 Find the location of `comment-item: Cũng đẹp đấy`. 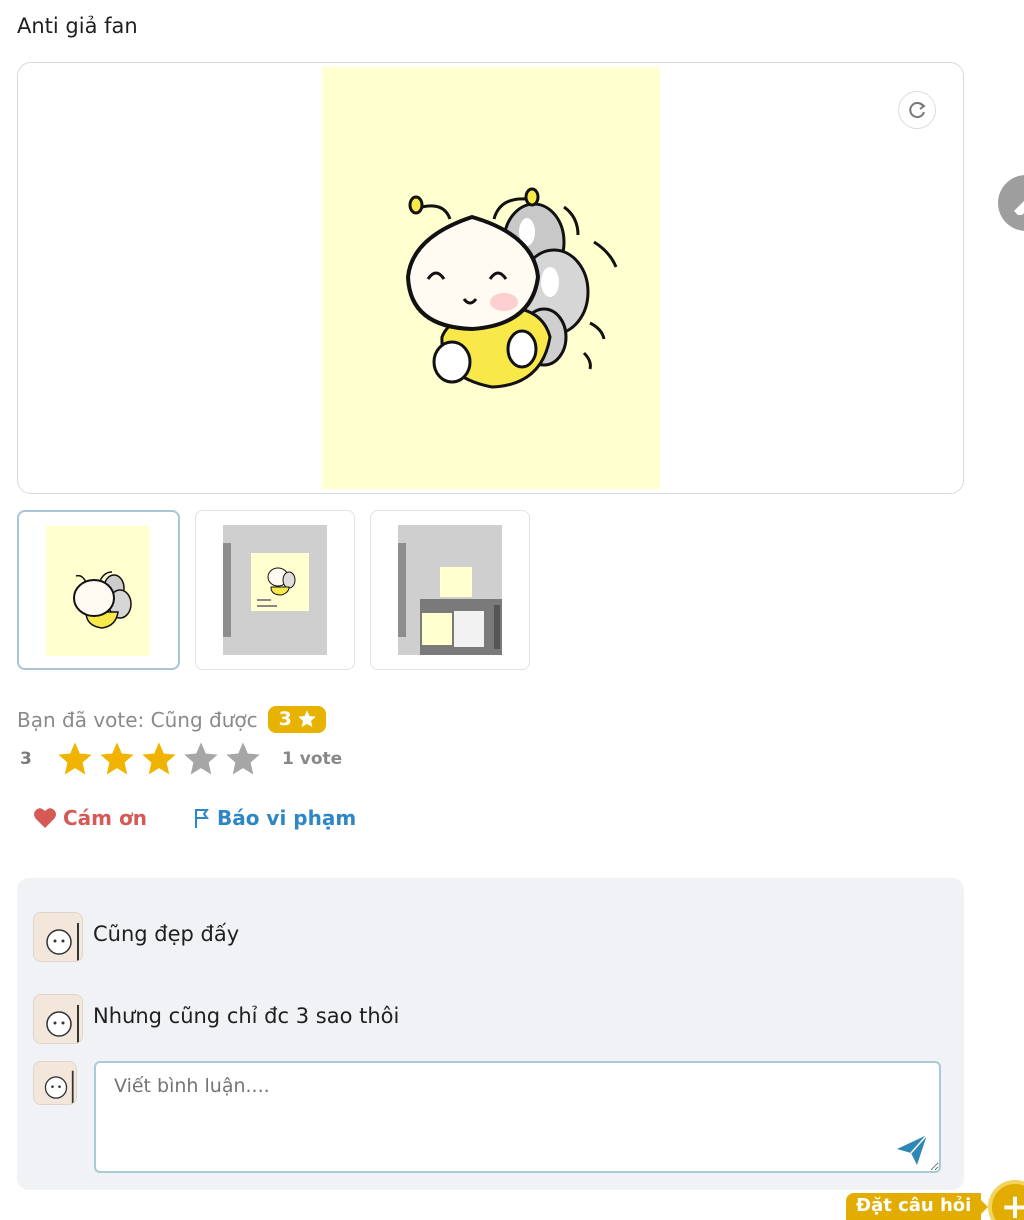

comment-item: Cũng đẹp đấy is located at coordinates (136, 937).